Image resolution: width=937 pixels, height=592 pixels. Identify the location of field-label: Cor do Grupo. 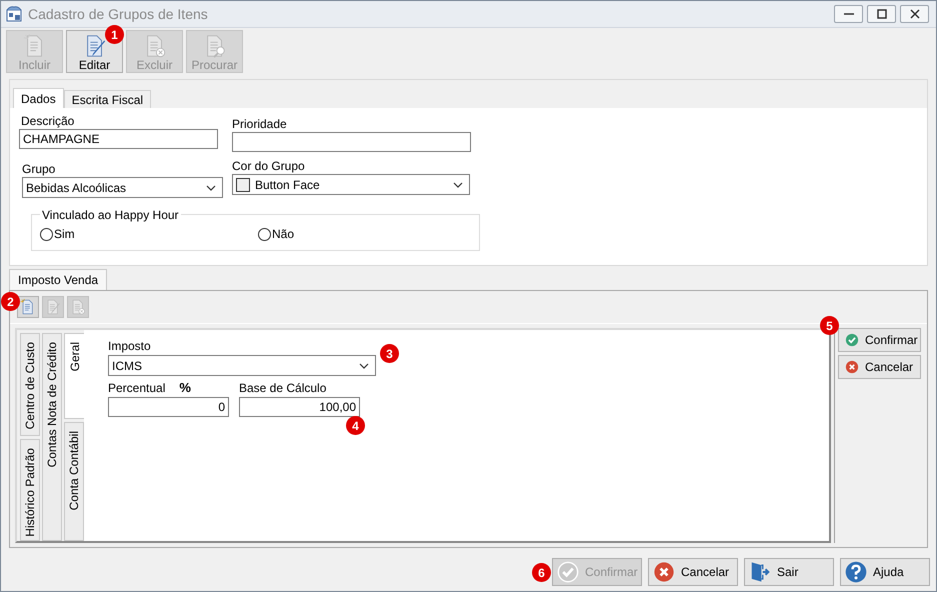
(269, 166).